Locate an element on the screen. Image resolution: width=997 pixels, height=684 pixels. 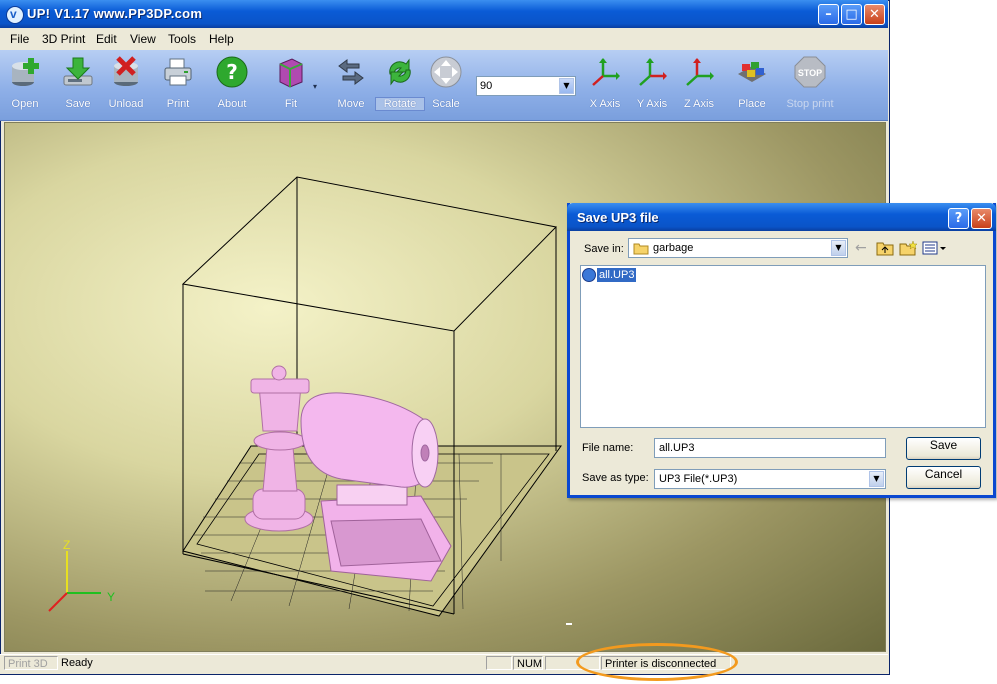
scale-label: Scale is located at coordinates (446, 104).